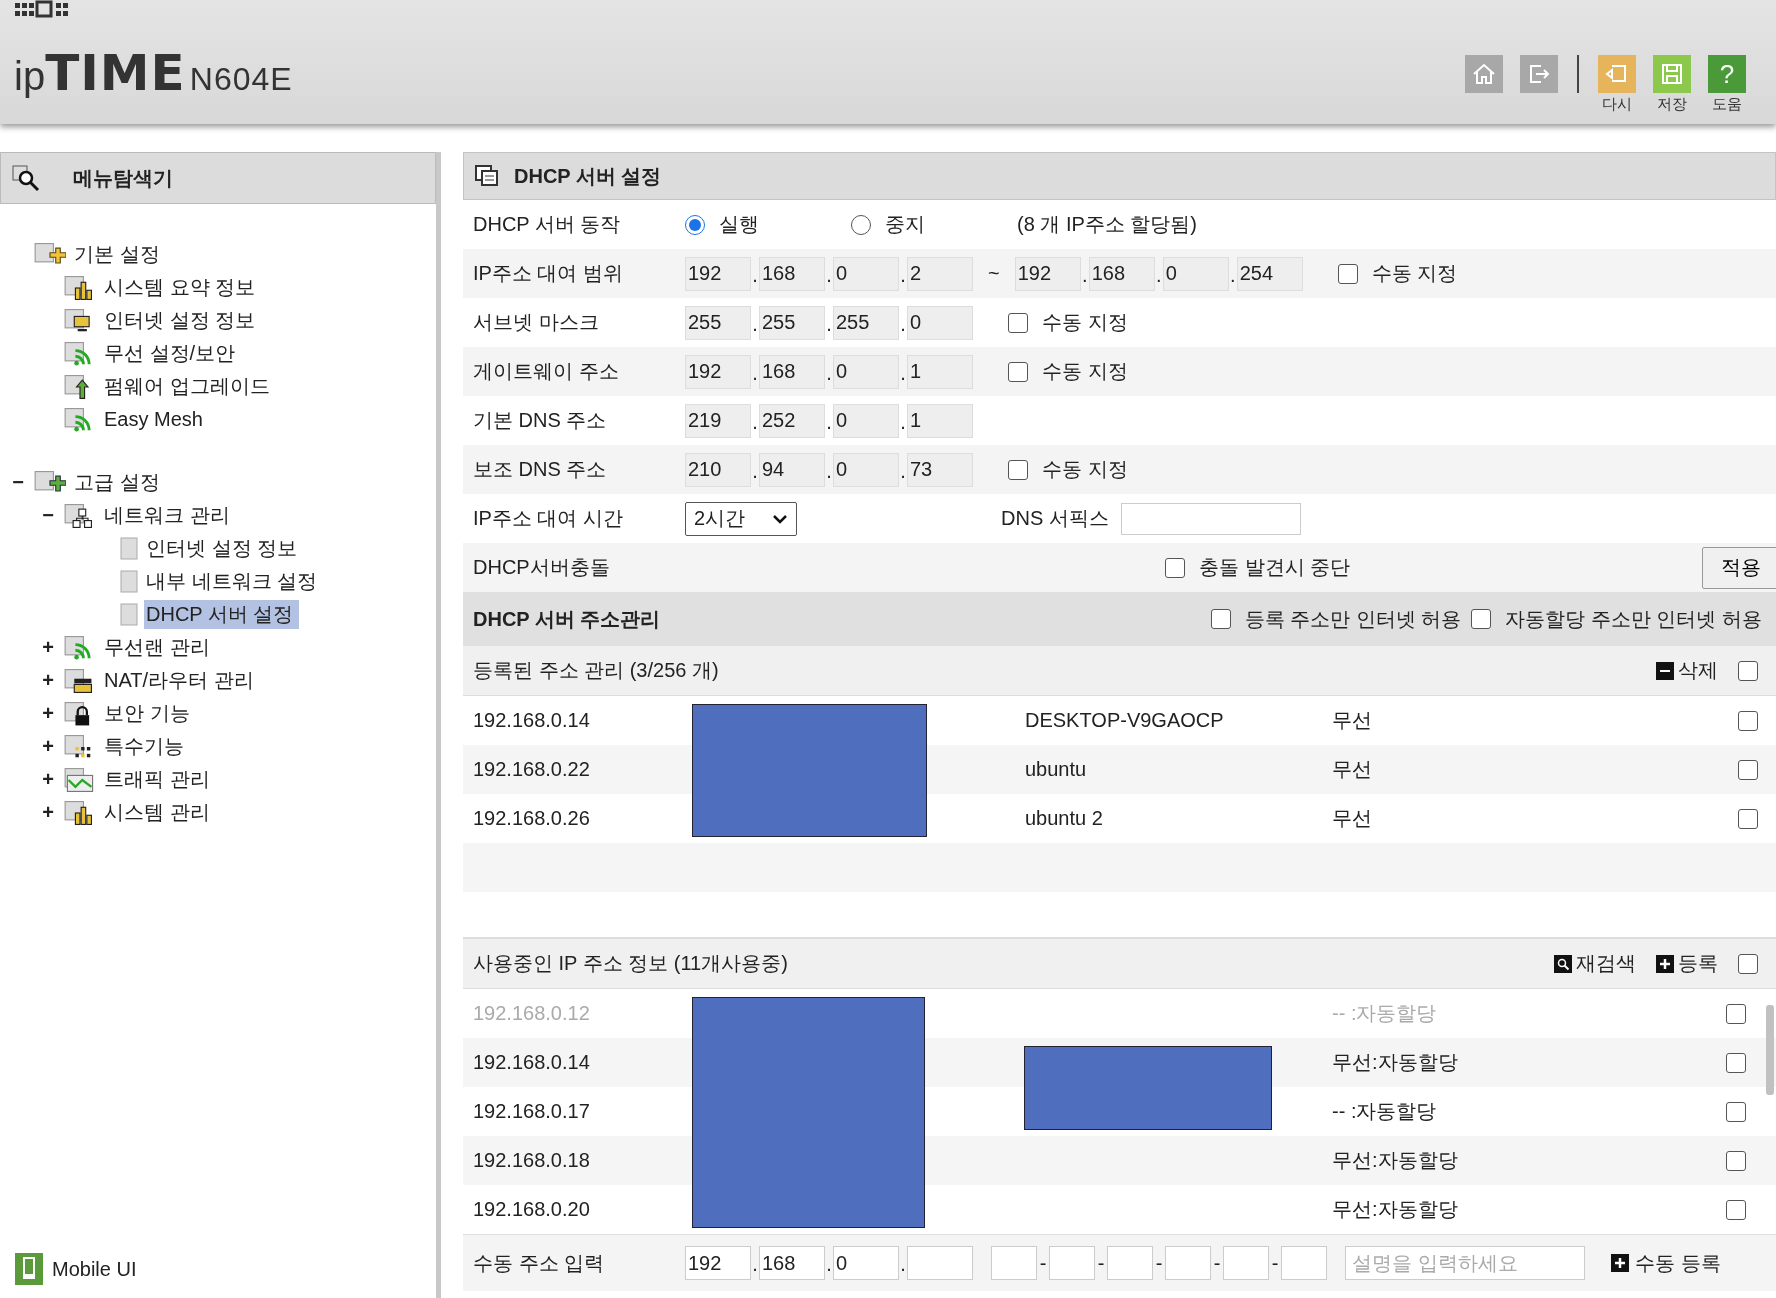 The width and height of the screenshot is (1776, 1298). Describe the element at coordinates (1275, 567) in the screenshot. I see `checkbox-label: 충돌 발견시 중단` at that location.